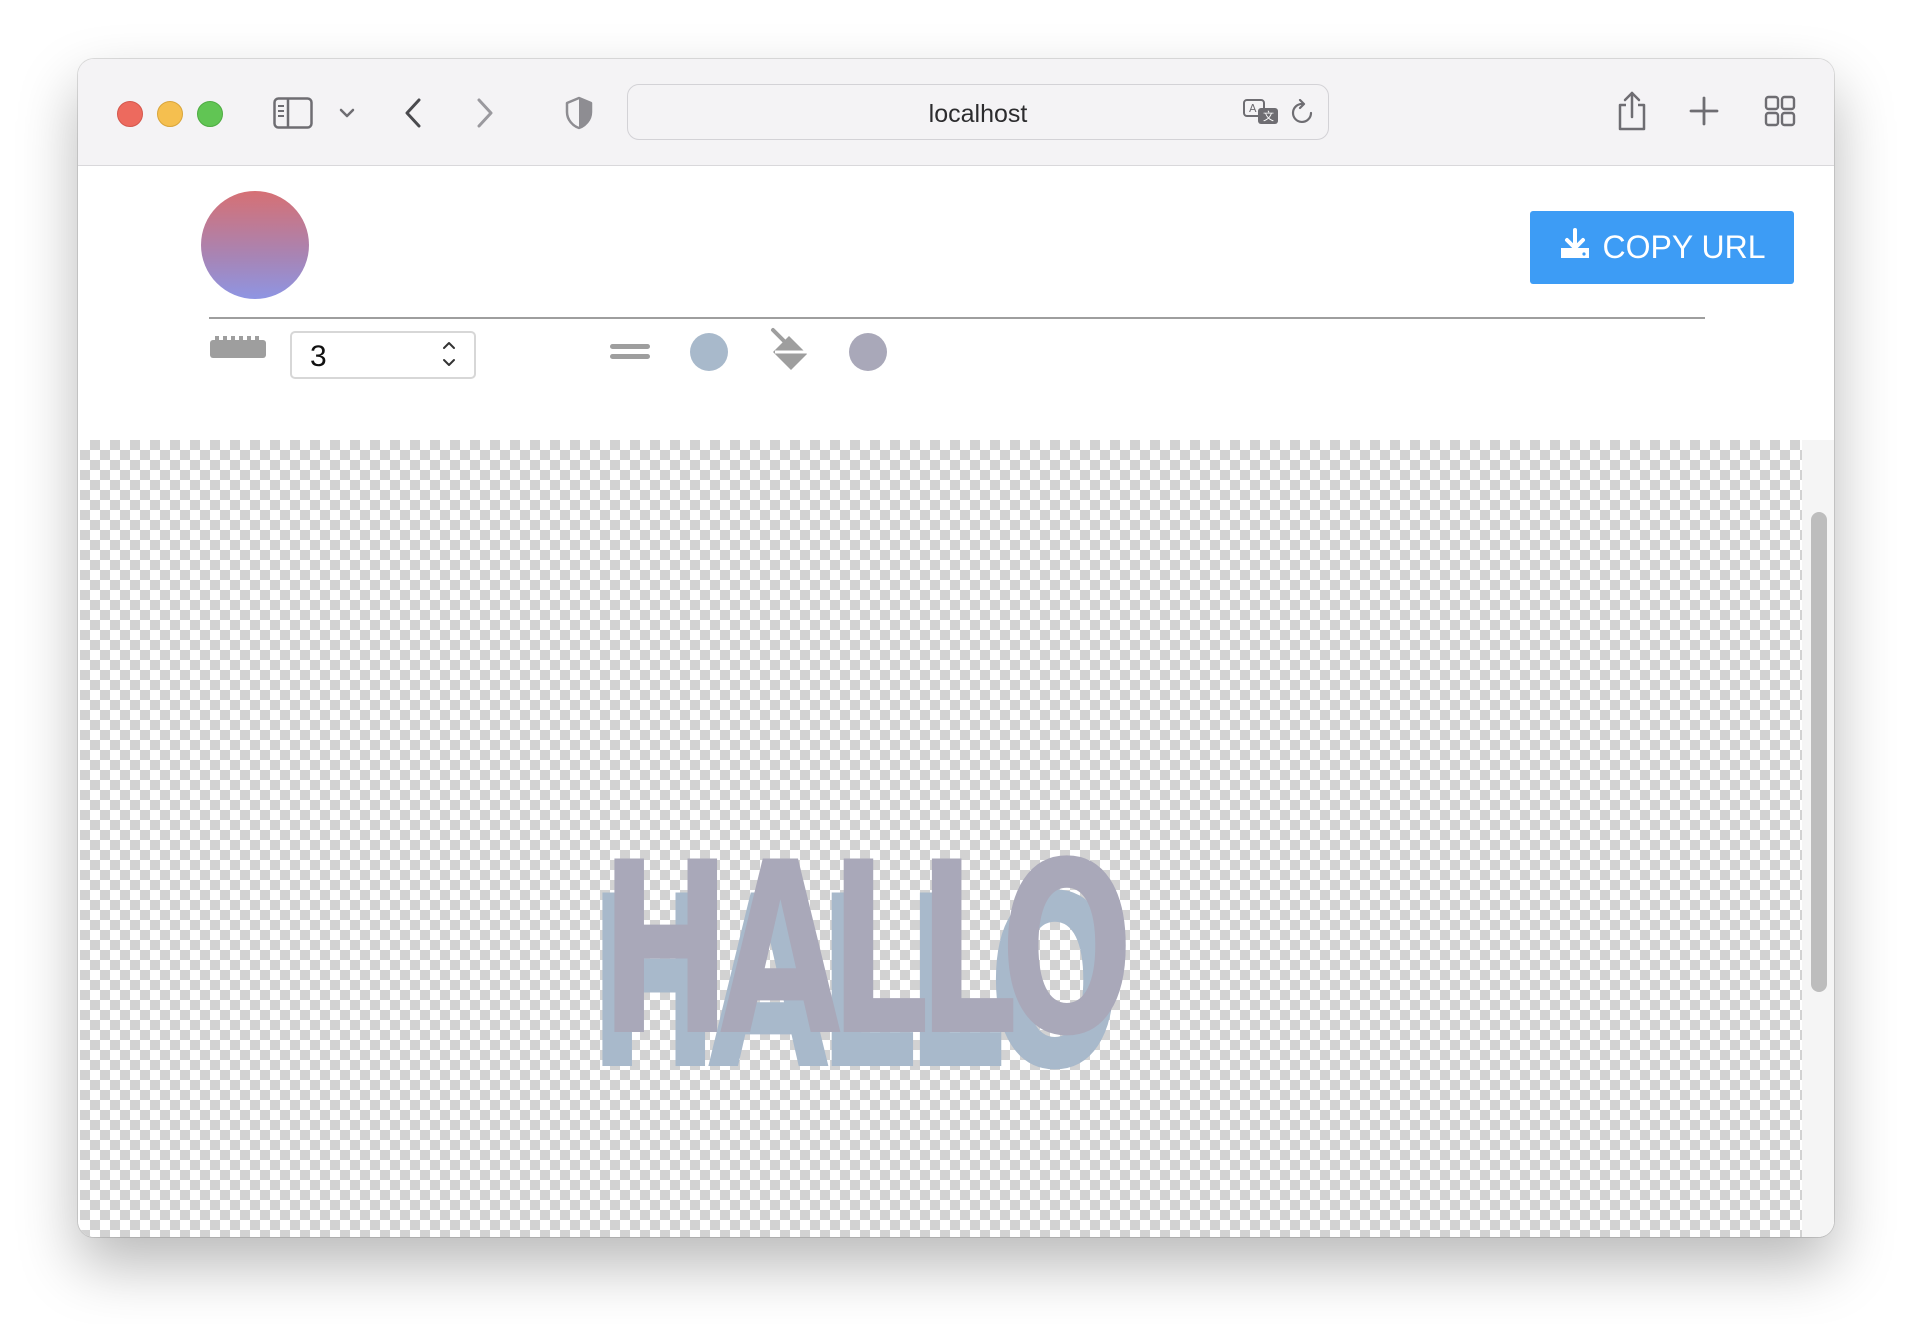  Describe the element at coordinates (1575, 248) in the screenshot. I see `download-icon` at that location.